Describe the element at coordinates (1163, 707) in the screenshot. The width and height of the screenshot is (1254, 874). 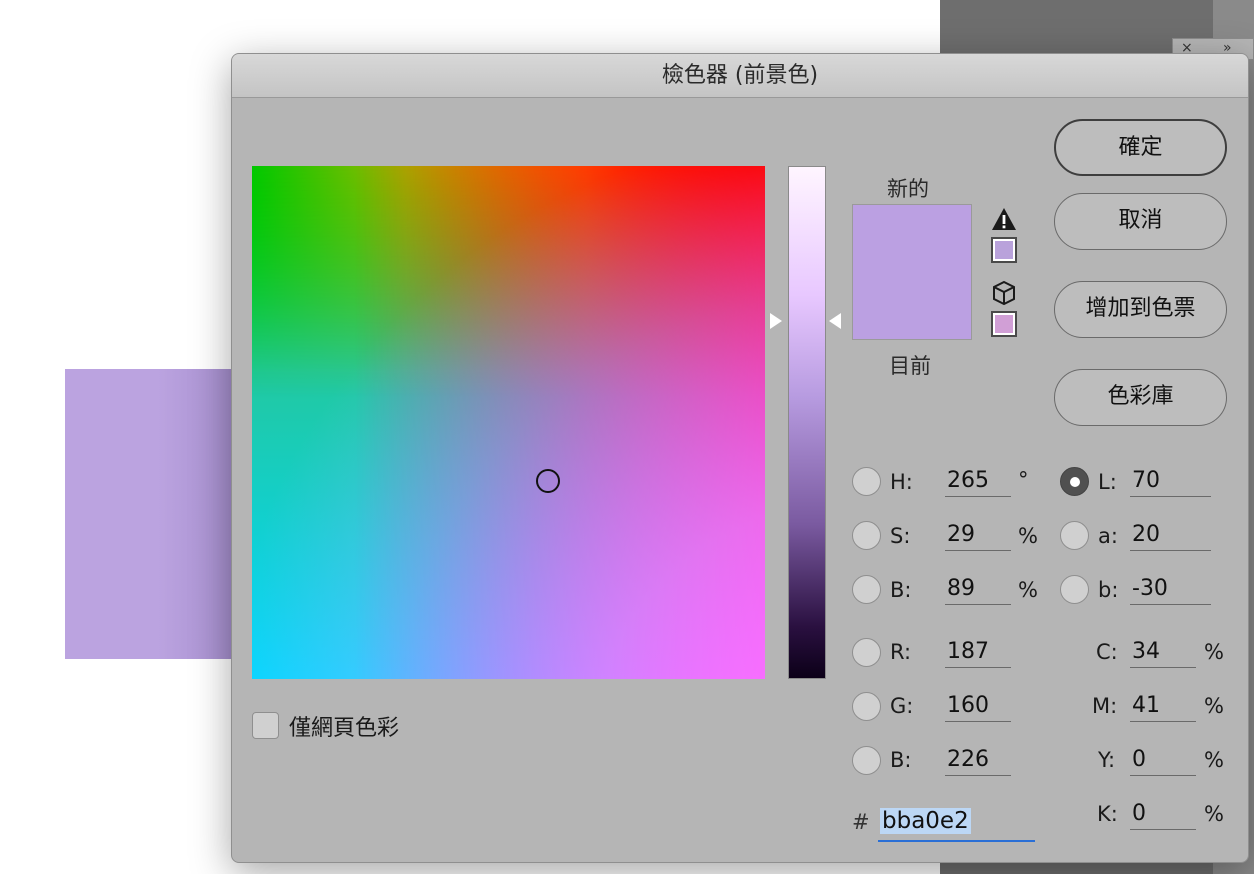
I see `magenta-input: 41` at that location.